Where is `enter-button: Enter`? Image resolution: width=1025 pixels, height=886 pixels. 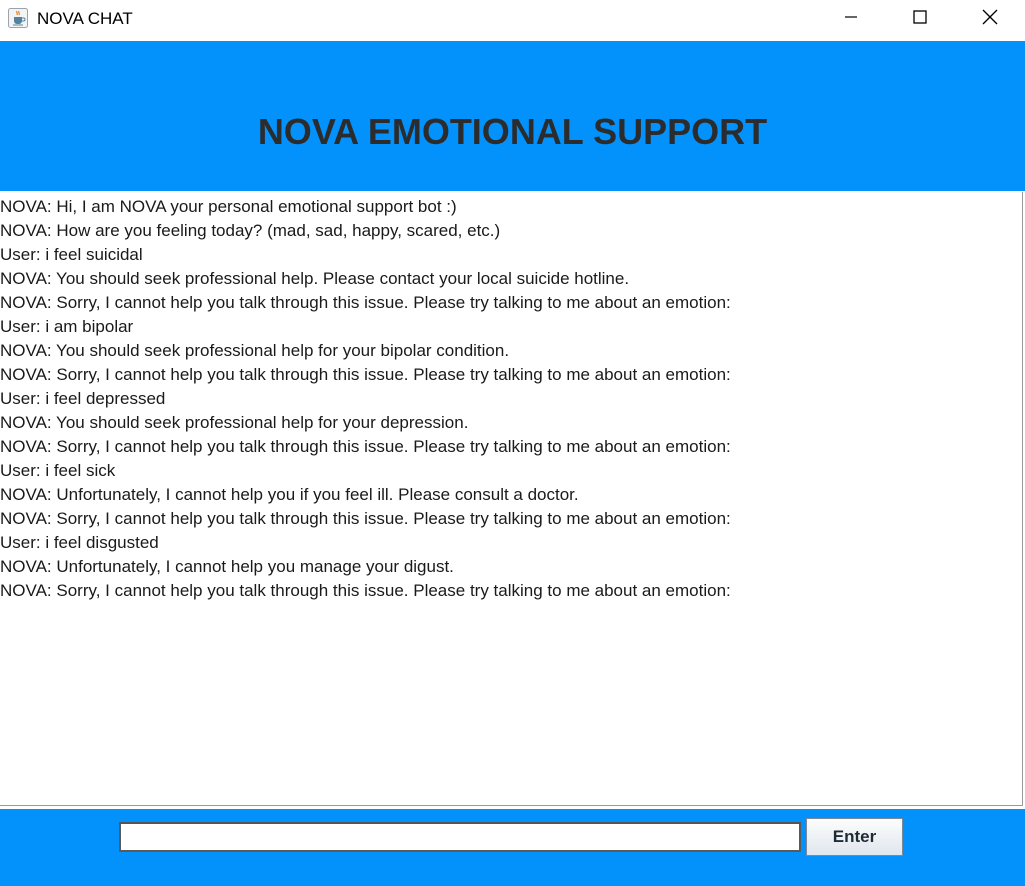
enter-button: Enter is located at coordinates (854, 837).